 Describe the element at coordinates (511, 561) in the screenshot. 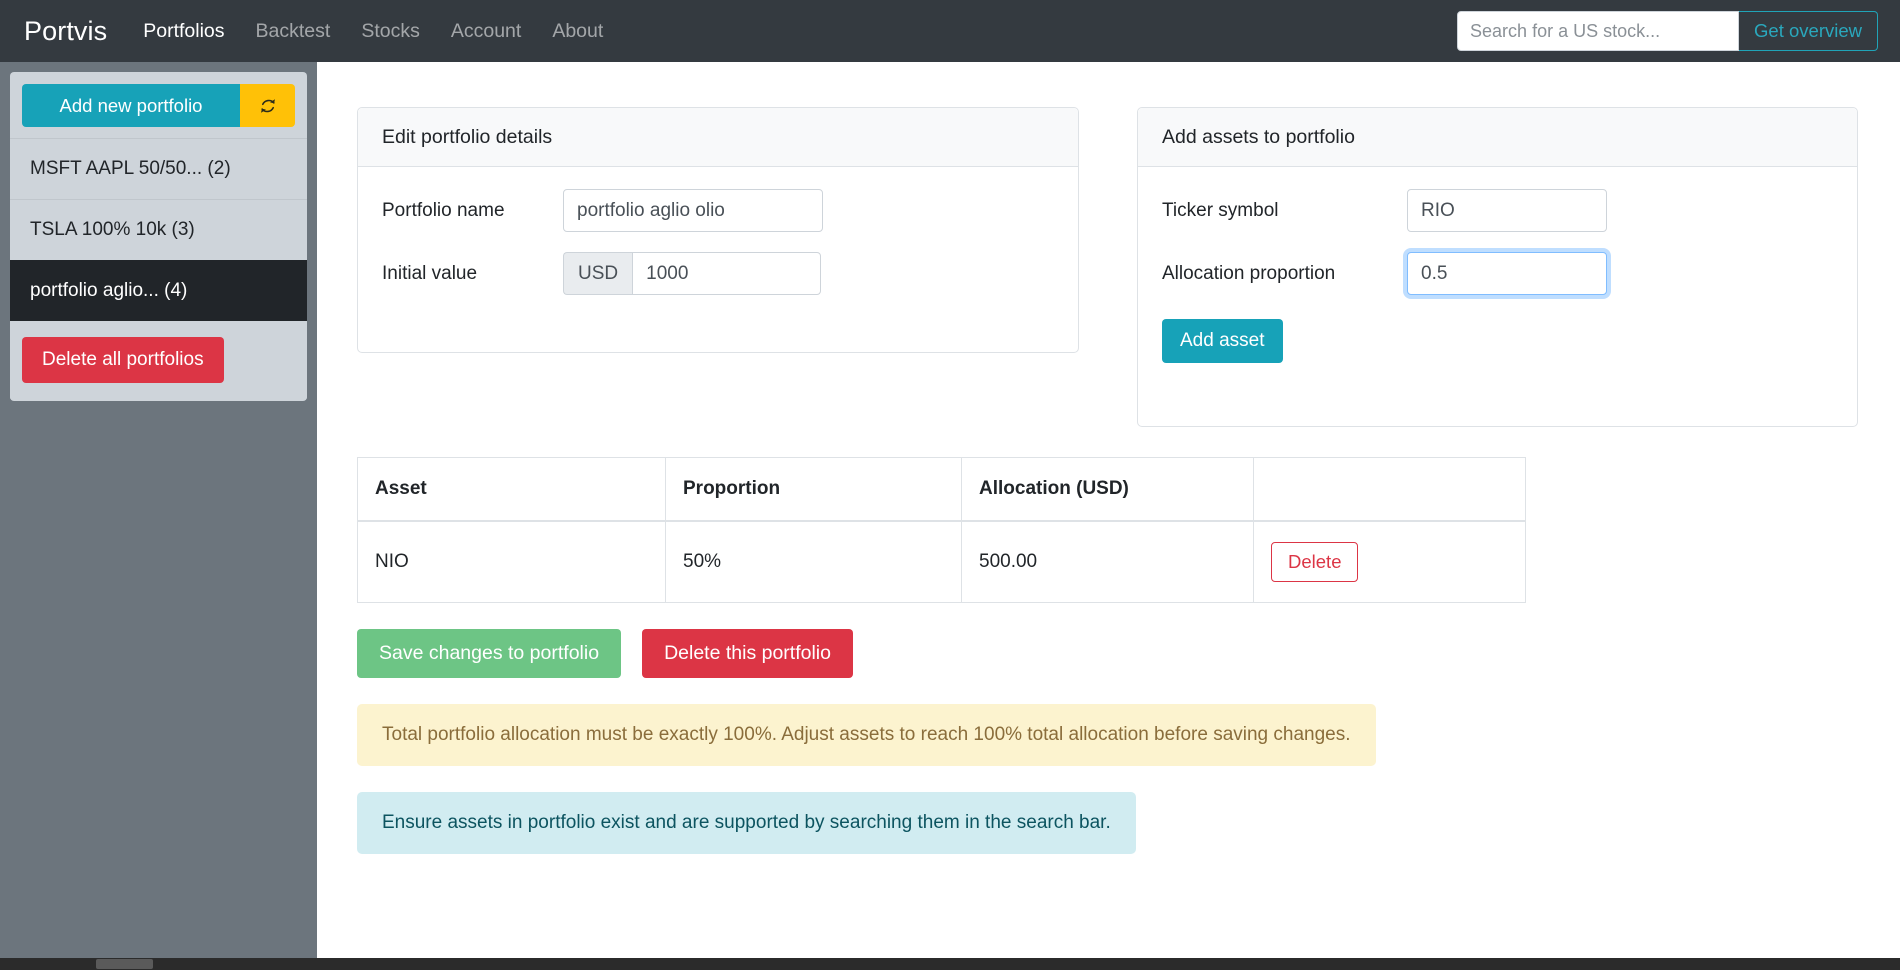

I see `cell-asset: NIO` at that location.